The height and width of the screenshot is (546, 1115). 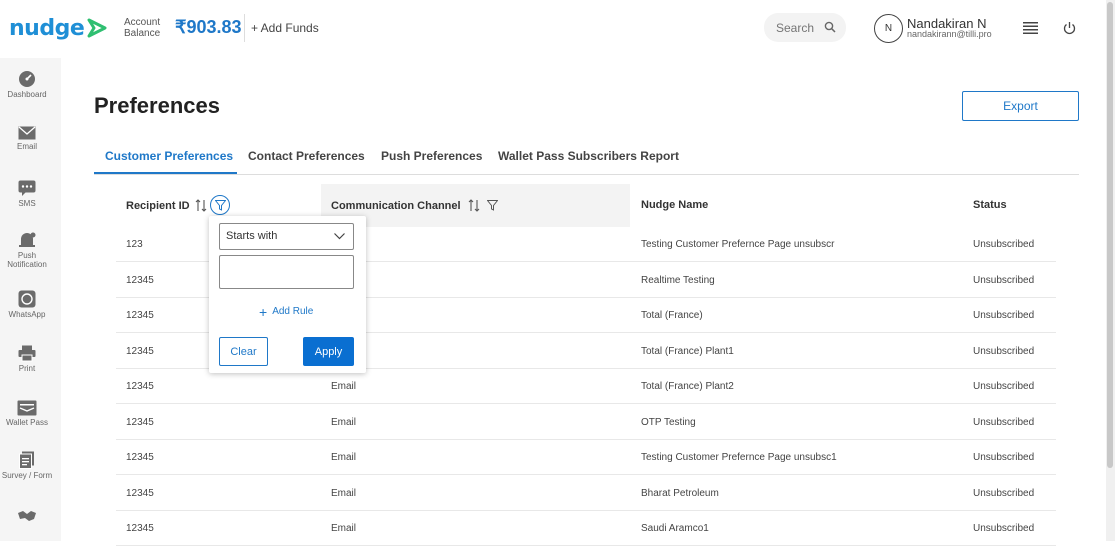 I want to click on cell-nudge-name: Testing Customer Prefernce Page unsubscr, so click(x=738, y=244).